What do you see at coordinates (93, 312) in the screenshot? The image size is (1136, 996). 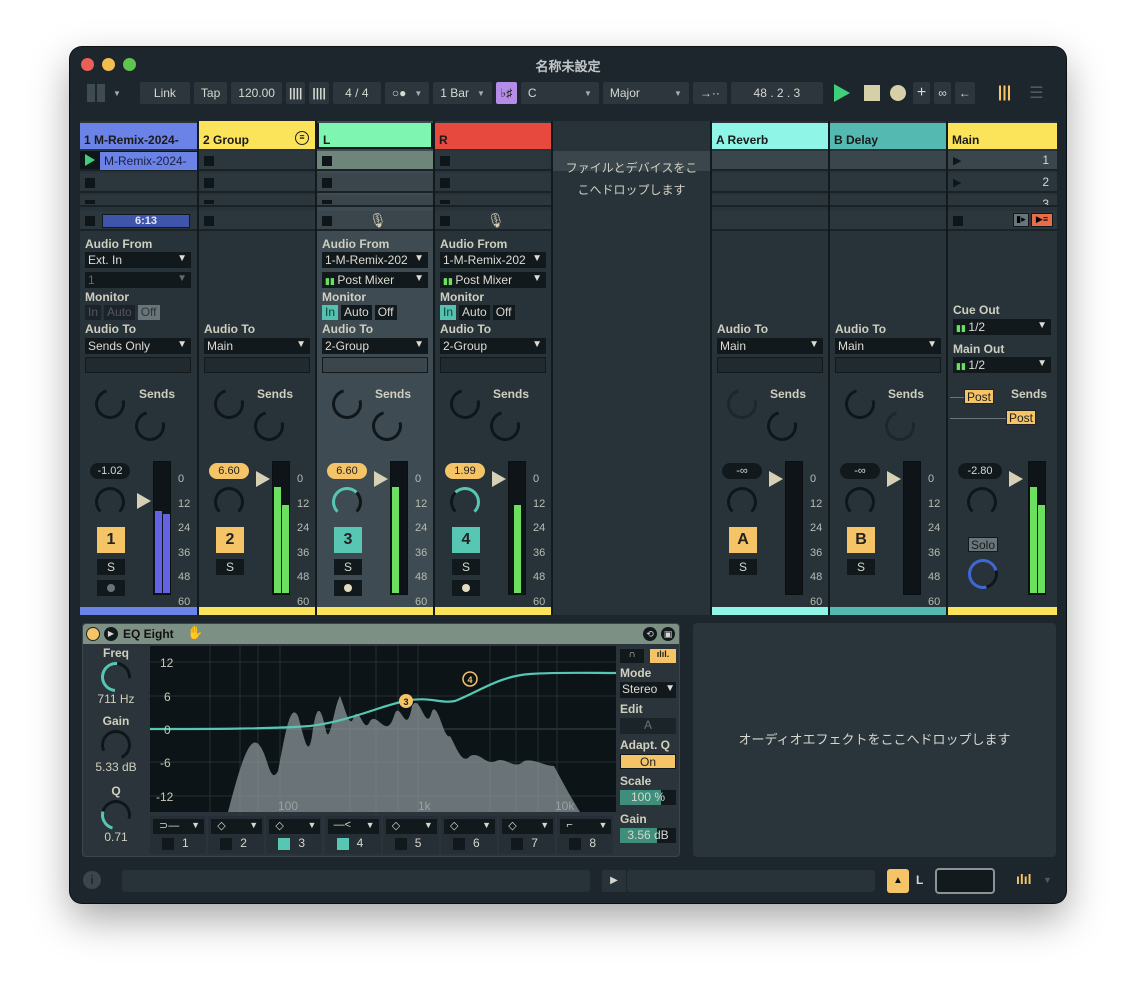 I see `monitor-in: In` at bounding box center [93, 312].